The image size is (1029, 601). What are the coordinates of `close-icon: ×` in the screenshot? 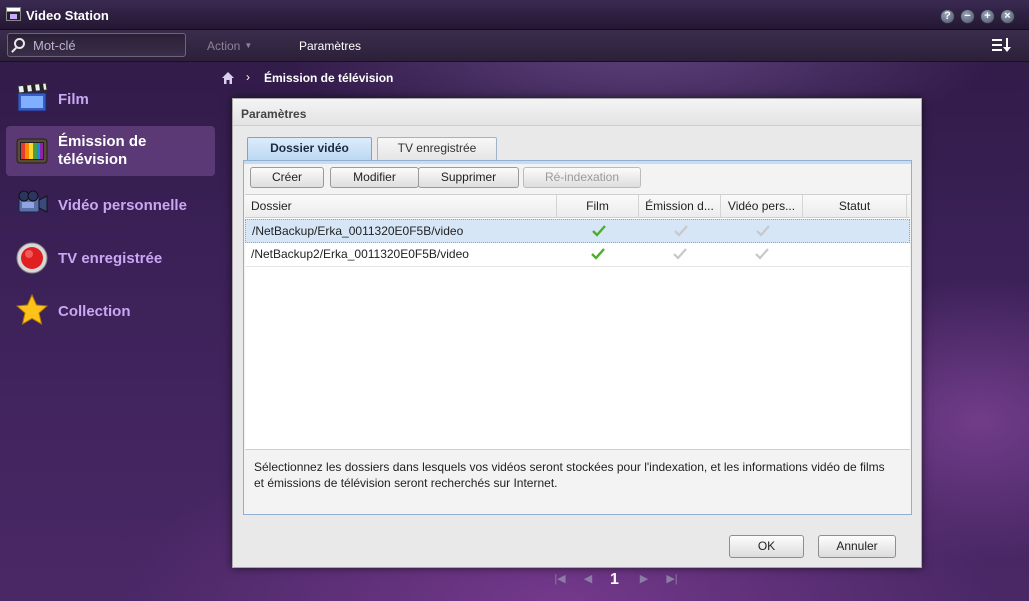 It's located at (1007, 16).